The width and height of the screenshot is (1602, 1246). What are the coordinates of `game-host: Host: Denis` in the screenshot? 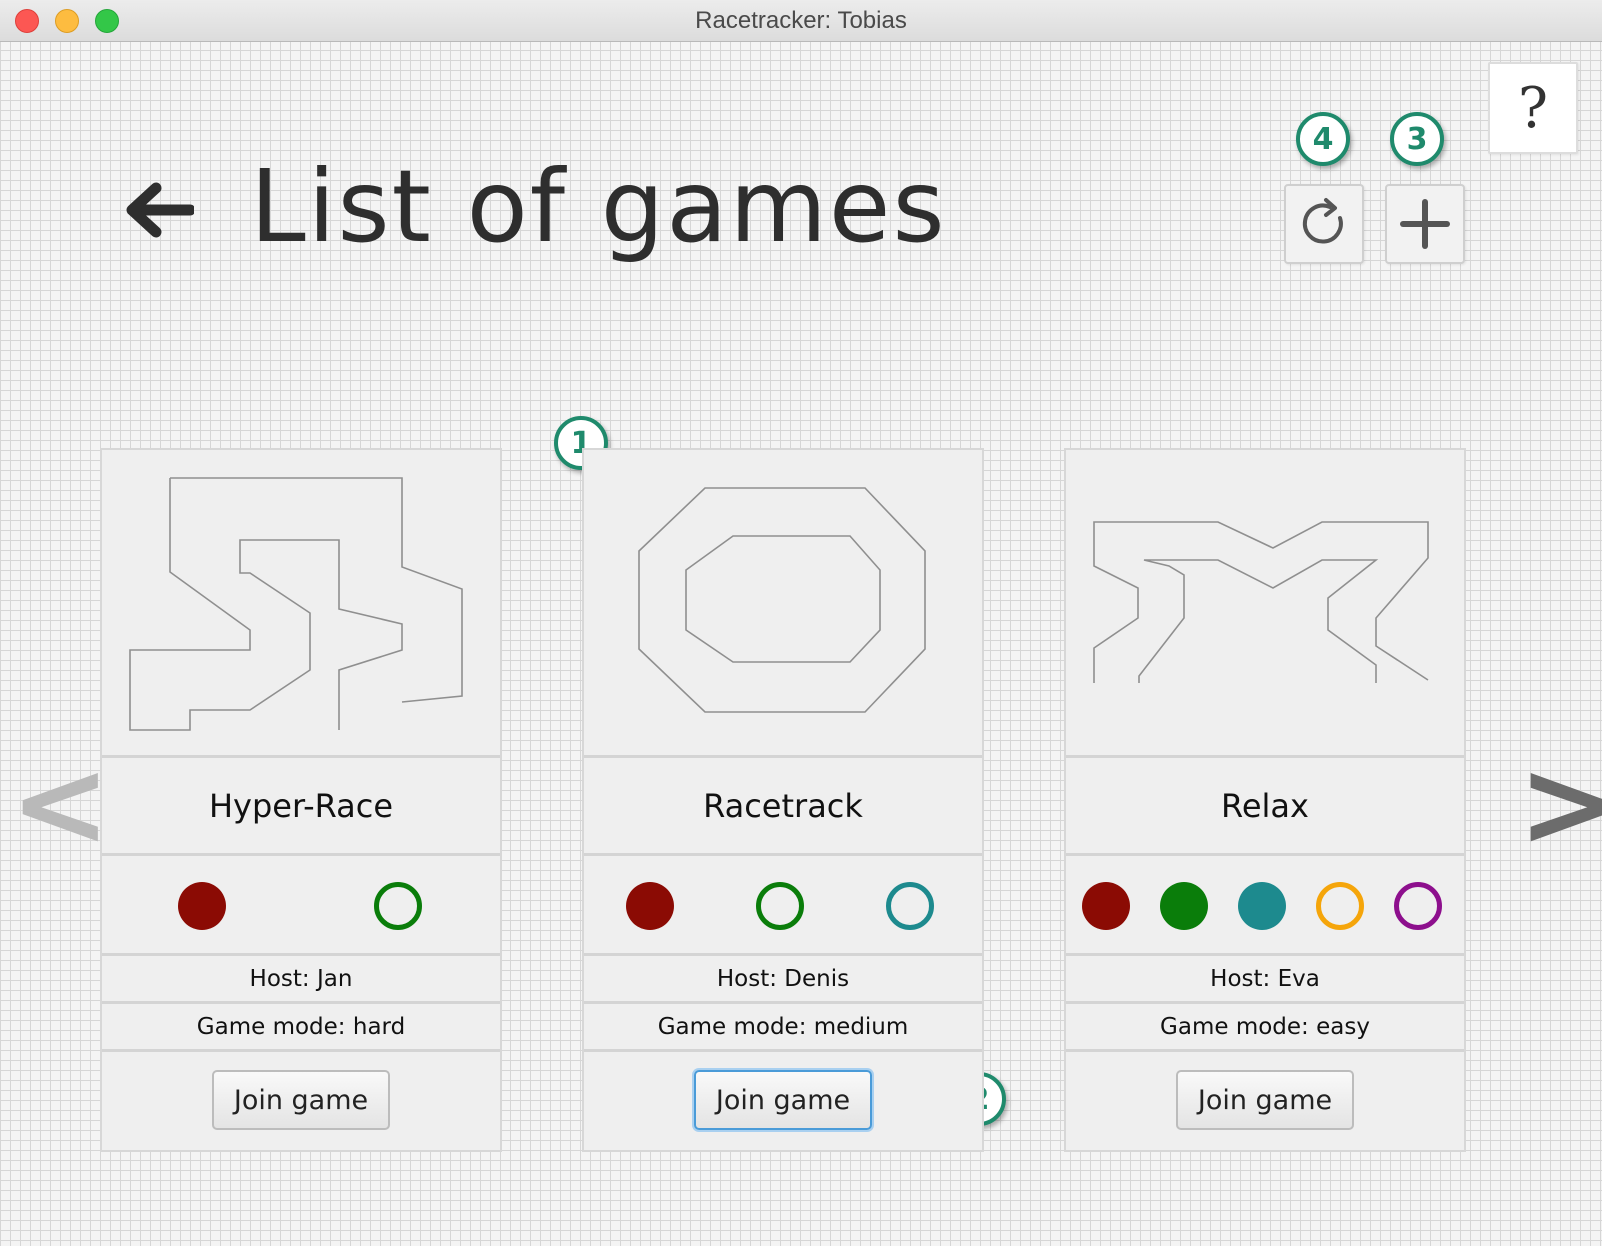 It's located at (783, 980).